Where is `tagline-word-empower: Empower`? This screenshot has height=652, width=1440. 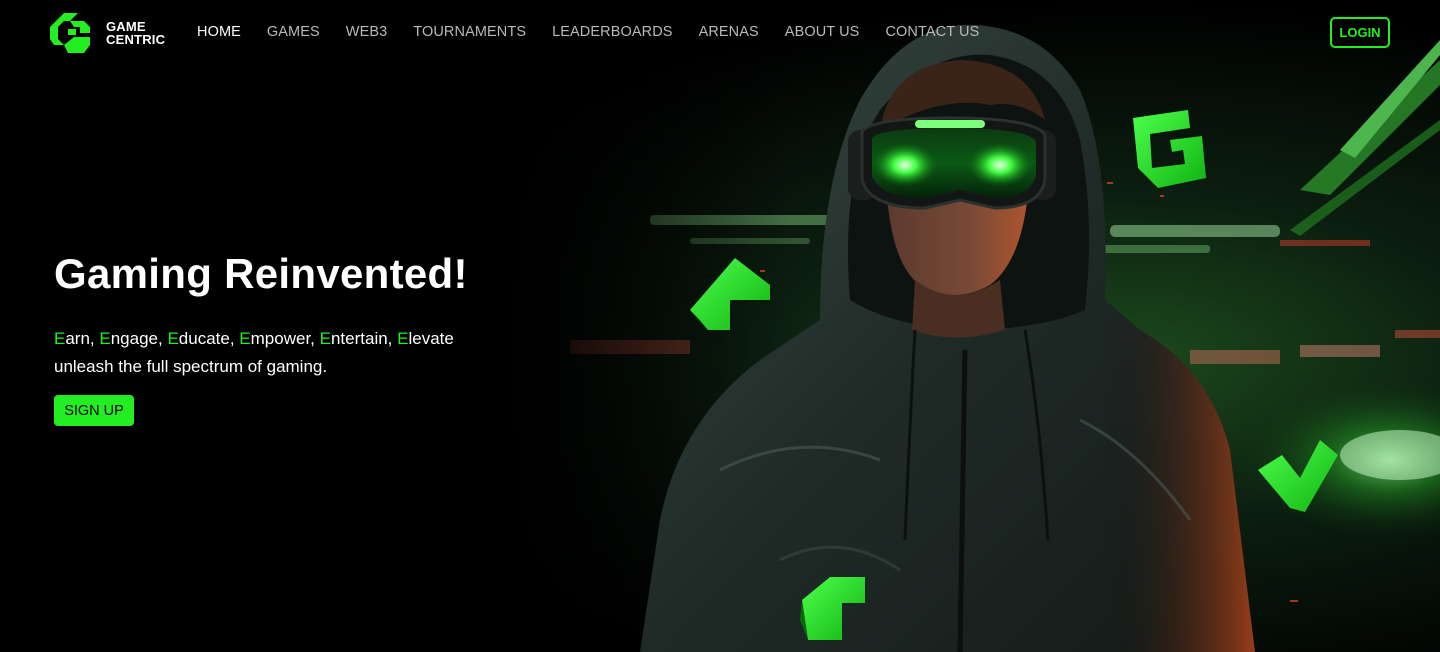
tagline-word-empower: Empower is located at coordinates (275, 338).